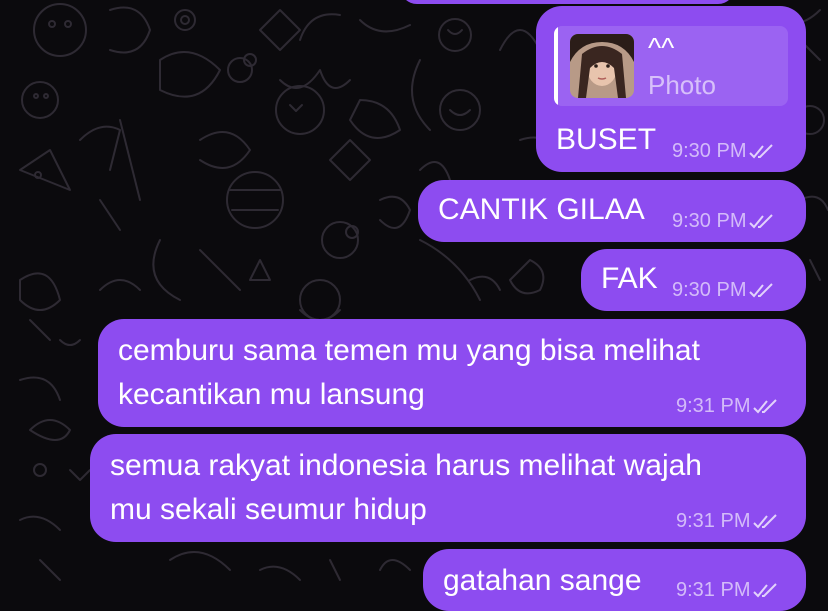 Image resolution: width=828 pixels, height=611 pixels. What do you see at coordinates (682, 85) in the screenshot?
I see `reply-subtitle: Photo` at bounding box center [682, 85].